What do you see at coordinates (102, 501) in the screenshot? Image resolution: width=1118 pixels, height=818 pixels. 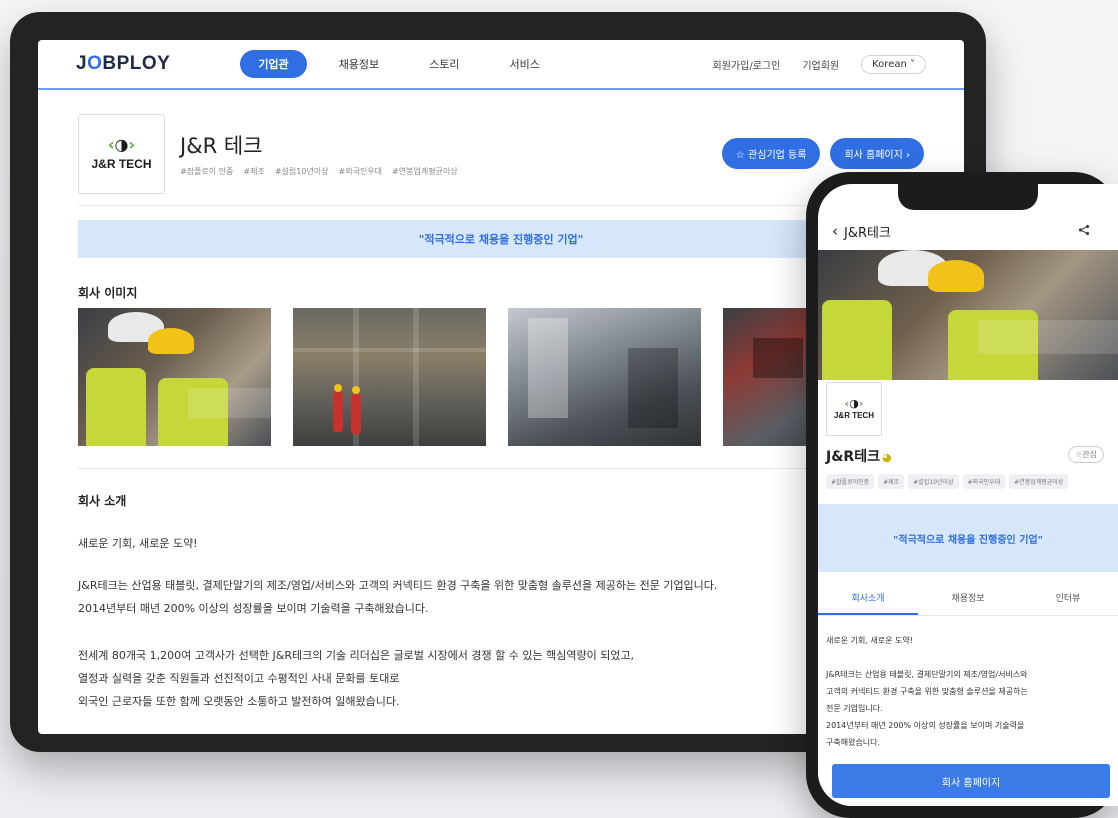 I see `intro-section-title: 회사 소개` at bounding box center [102, 501].